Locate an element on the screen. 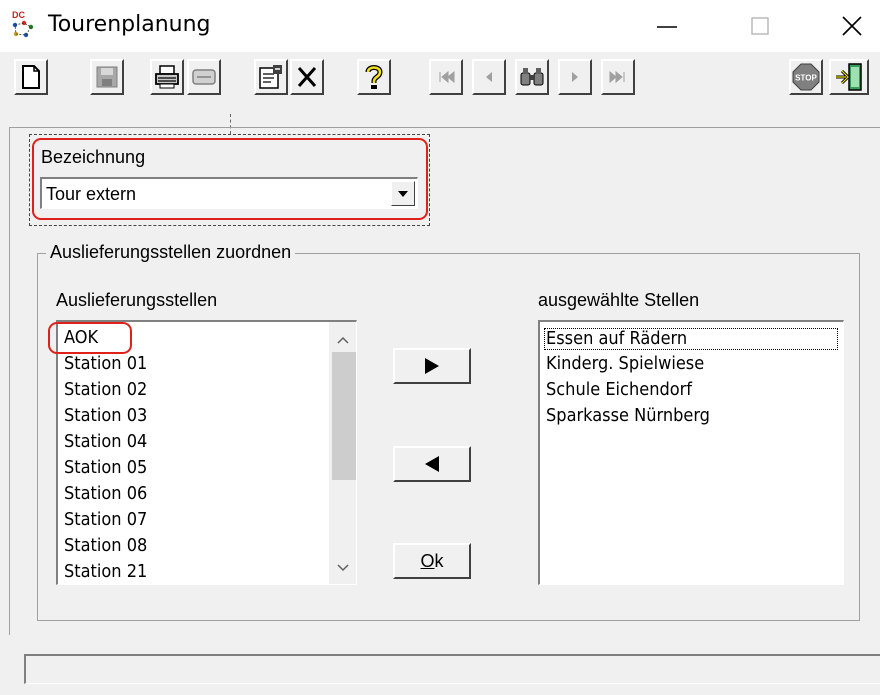 The height and width of the screenshot is (695, 880). maximize-button is located at coordinates (760, 26).